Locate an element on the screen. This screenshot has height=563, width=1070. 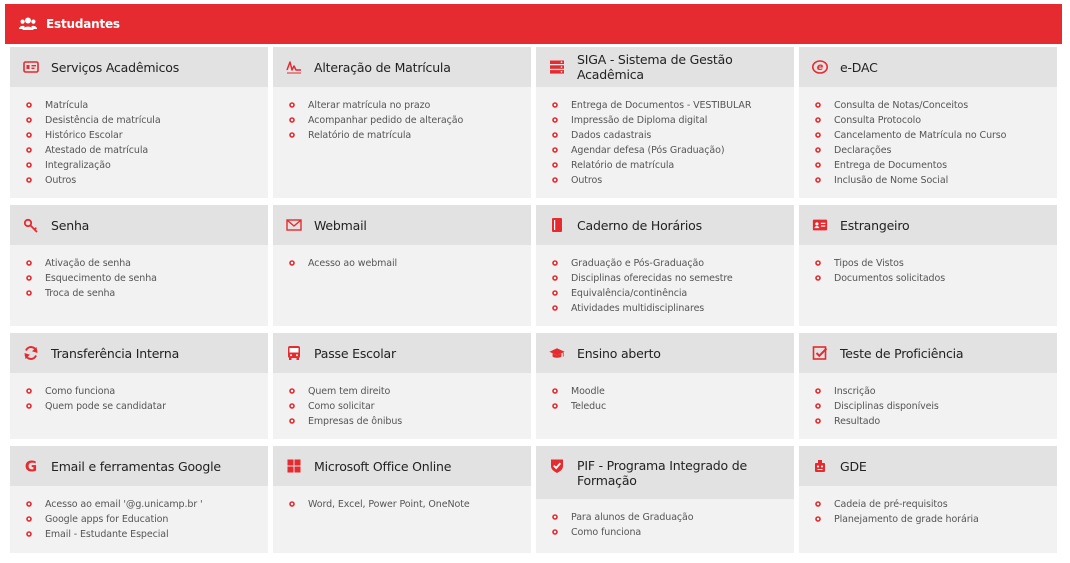
card-link-label: Inscrição is located at coordinates (855, 391).